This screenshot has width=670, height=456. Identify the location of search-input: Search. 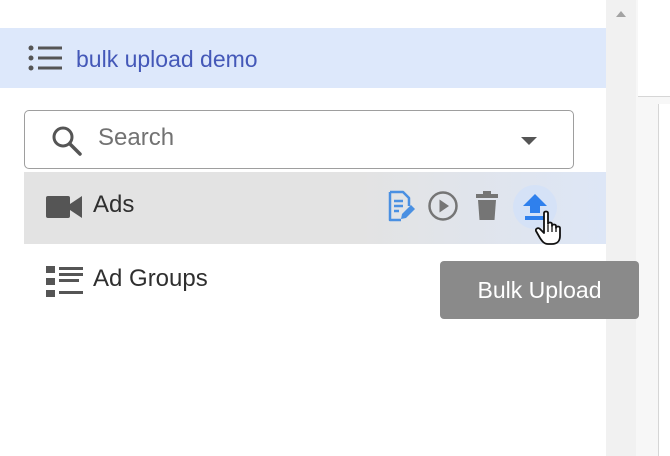
(136, 138).